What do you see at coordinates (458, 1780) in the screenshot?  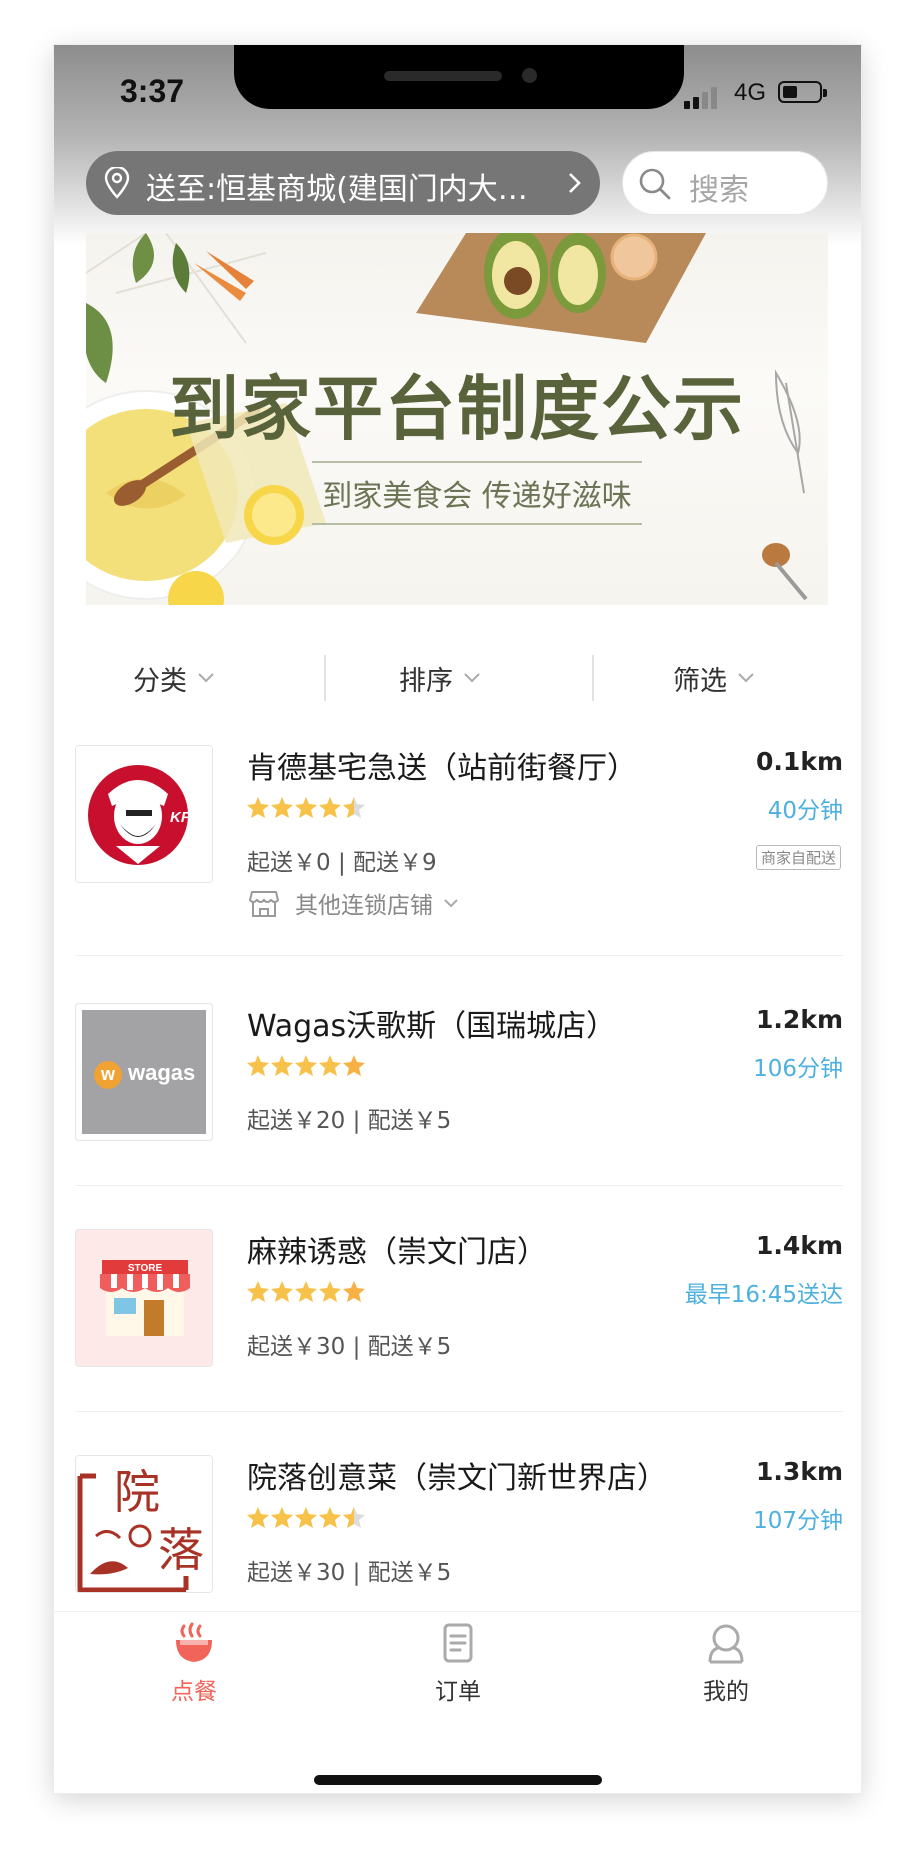 I see `home-indicator` at bounding box center [458, 1780].